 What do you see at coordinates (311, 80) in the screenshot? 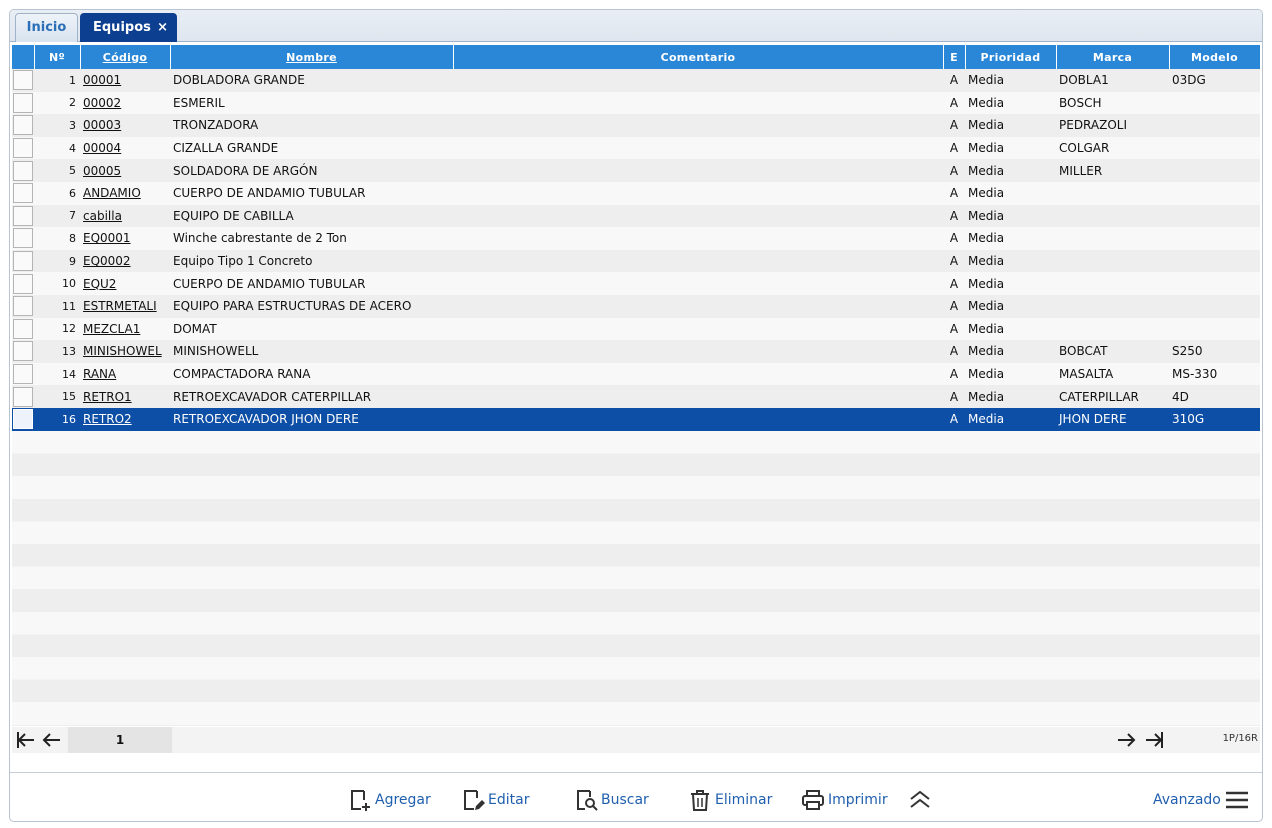
I see `cell-nombre: DOBLADORA GRANDE` at bounding box center [311, 80].